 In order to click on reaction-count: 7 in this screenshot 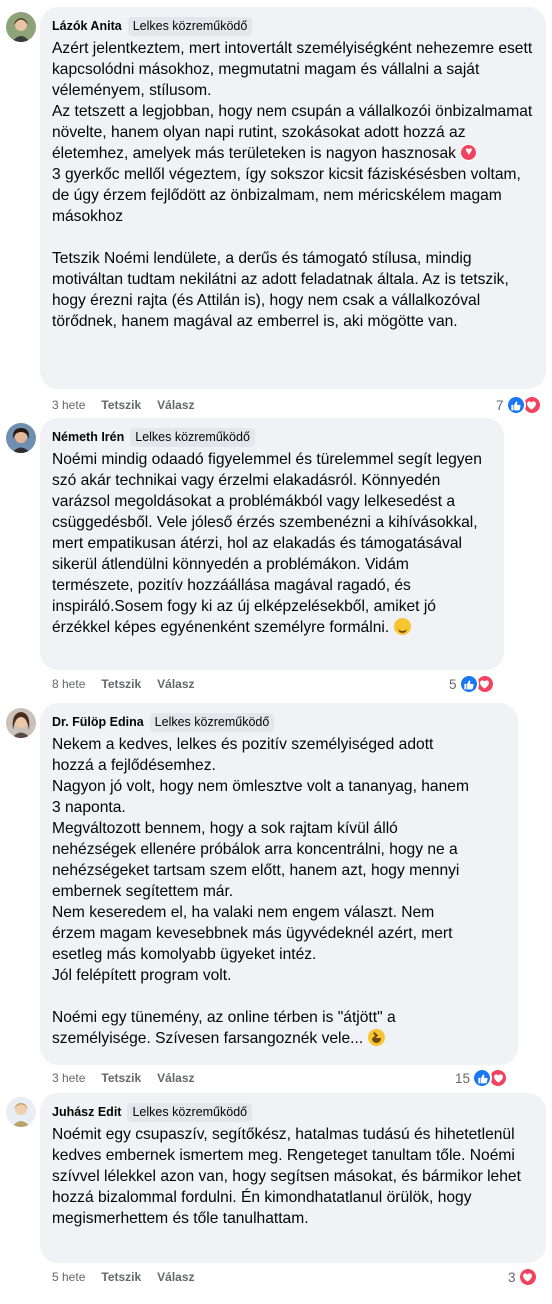, I will do `click(500, 405)`.